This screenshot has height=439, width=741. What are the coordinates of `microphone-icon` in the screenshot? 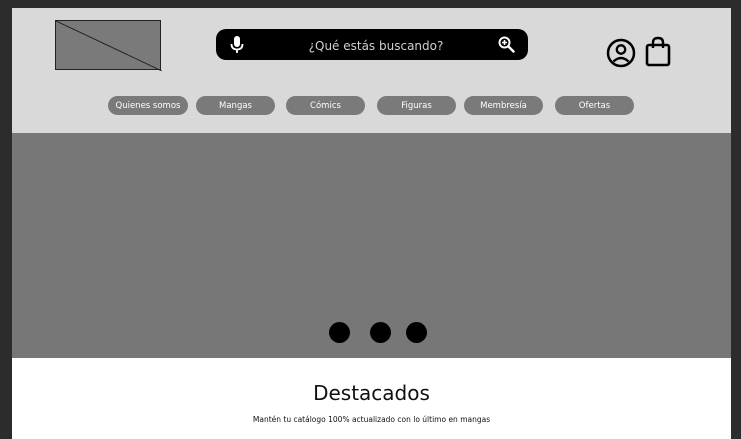 It's located at (237, 45).